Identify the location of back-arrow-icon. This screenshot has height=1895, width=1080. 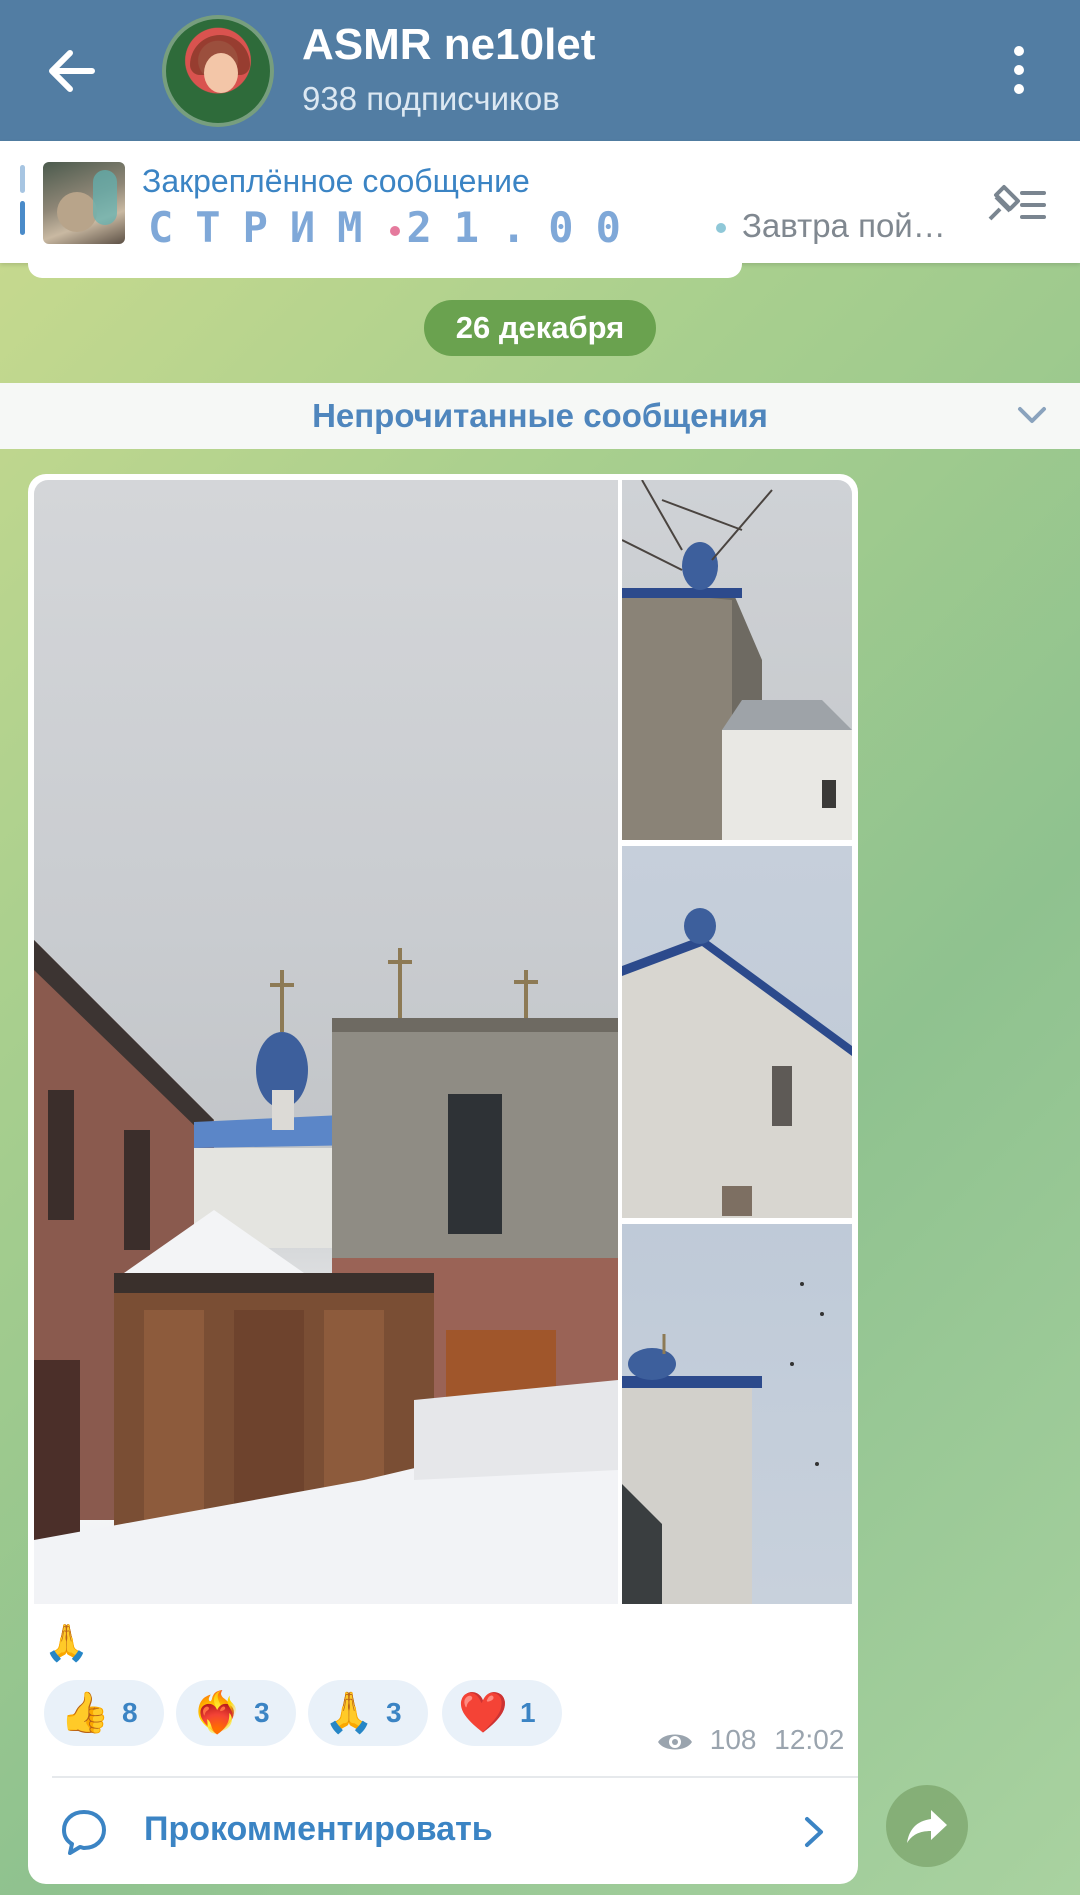
(71, 71).